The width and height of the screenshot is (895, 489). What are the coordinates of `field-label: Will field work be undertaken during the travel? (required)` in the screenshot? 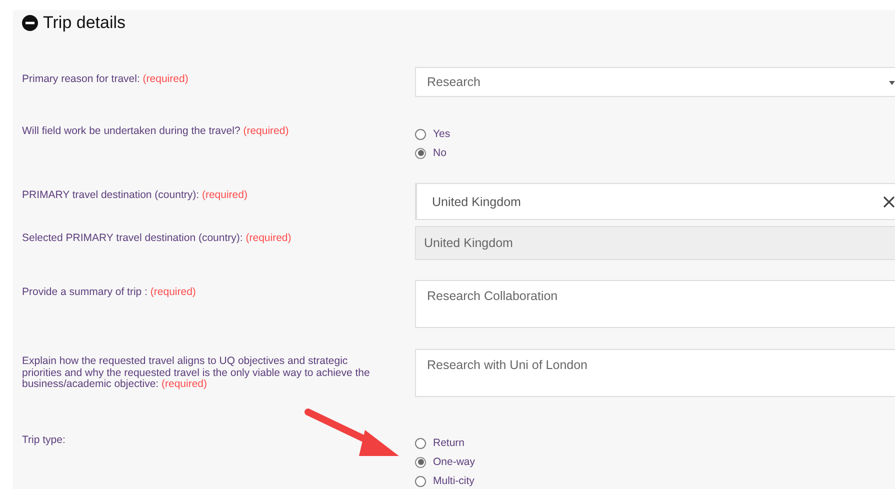 It's located at (156, 131).